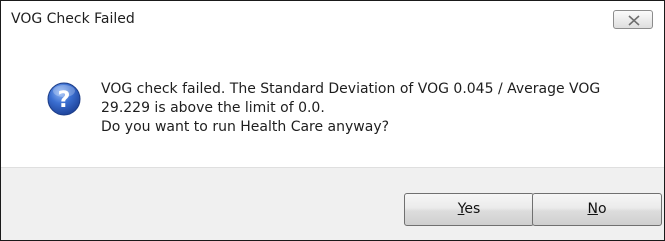  I want to click on message-line: Do you want to run Health Care anyway?, so click(245, 127).